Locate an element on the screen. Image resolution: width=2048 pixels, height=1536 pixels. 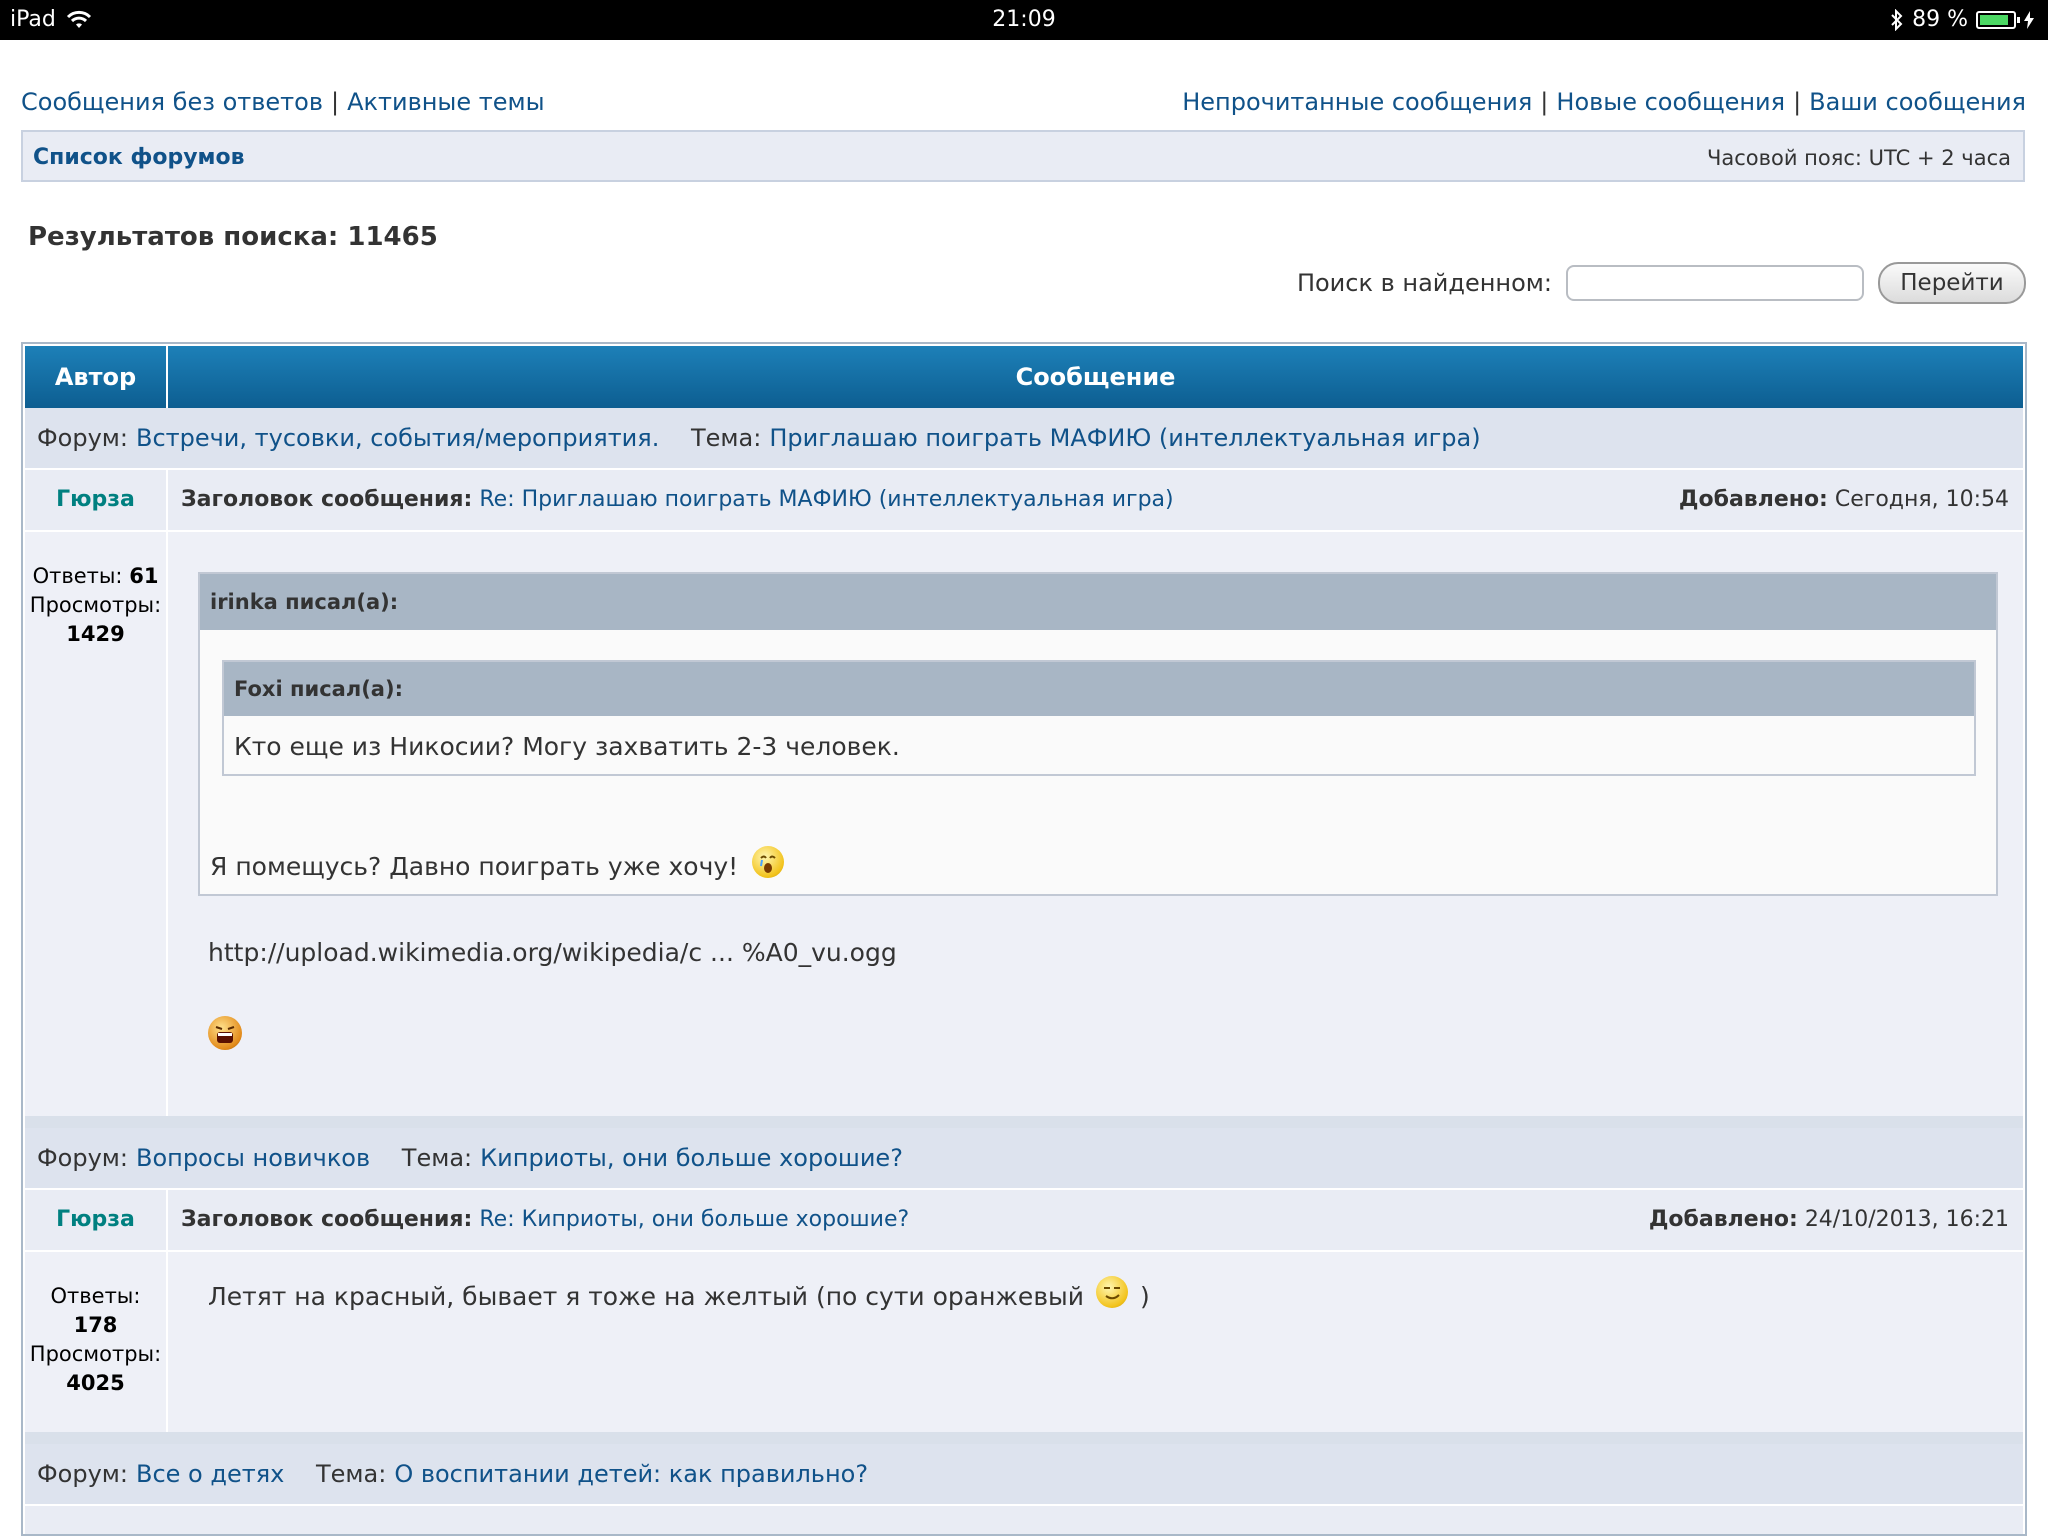
nested-quote-author: Foxi писал(а): is located at coordinates (318, 689).